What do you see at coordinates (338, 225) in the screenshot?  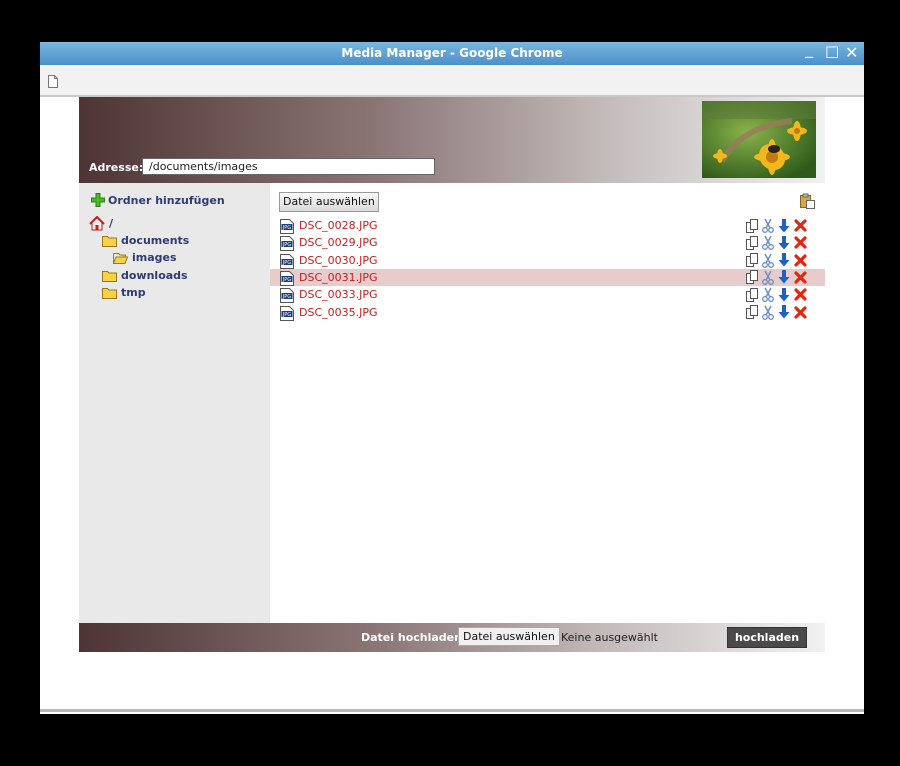 I see `file-name-link: DSC_0028.JPG` at bounding box center [338, 225].